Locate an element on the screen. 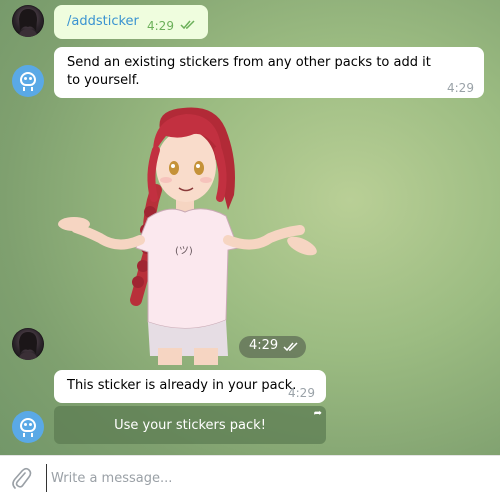 This screenshot has height=500, width=500. command-link: /addsticker is located at coordinates (103, 22).